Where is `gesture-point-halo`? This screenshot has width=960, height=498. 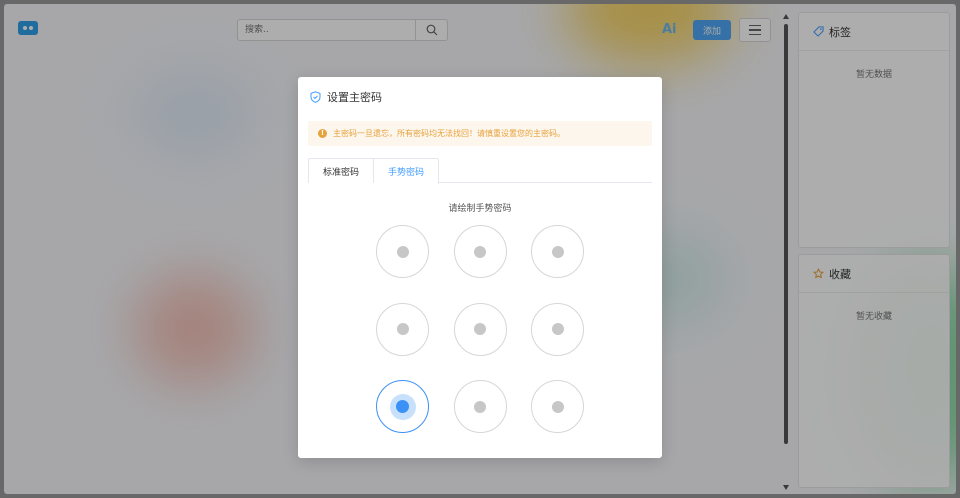
gesture-point-halo is located at coordinates (402, 406).